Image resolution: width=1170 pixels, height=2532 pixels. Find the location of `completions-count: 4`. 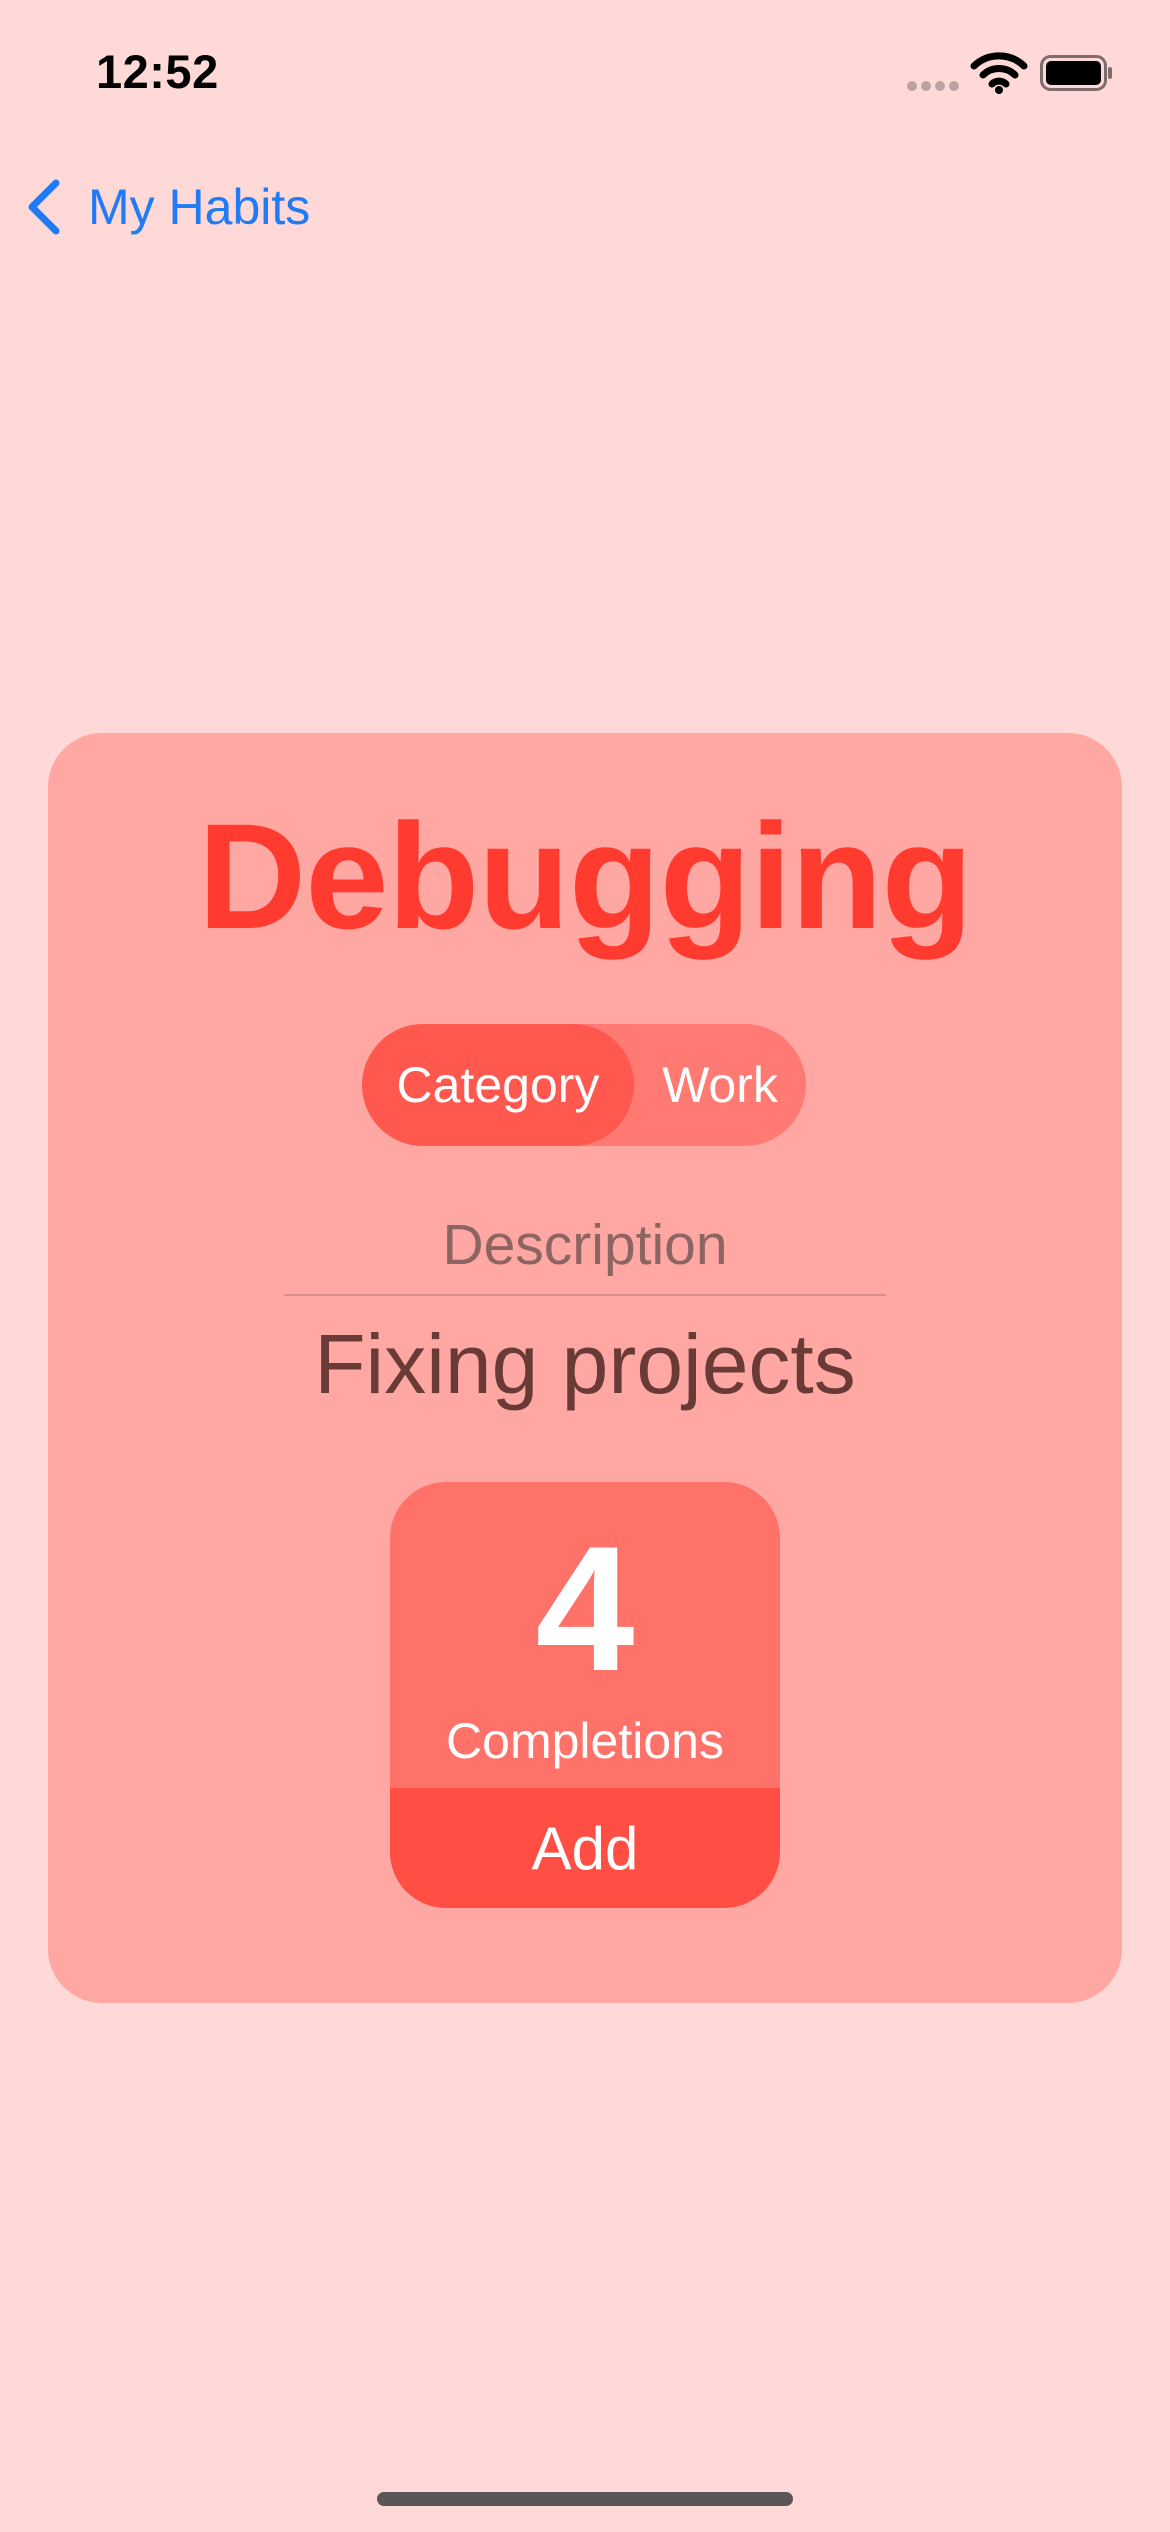

completions-count: 4 is located at coordinates (585, 1608).